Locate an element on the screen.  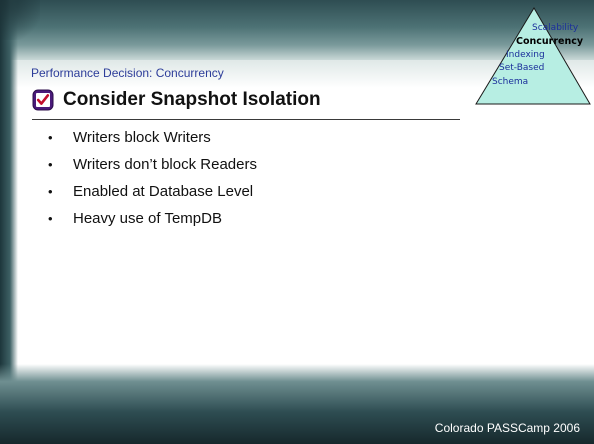
pyramid-label-scalability: Scalability is located at coordinates (555, 28).